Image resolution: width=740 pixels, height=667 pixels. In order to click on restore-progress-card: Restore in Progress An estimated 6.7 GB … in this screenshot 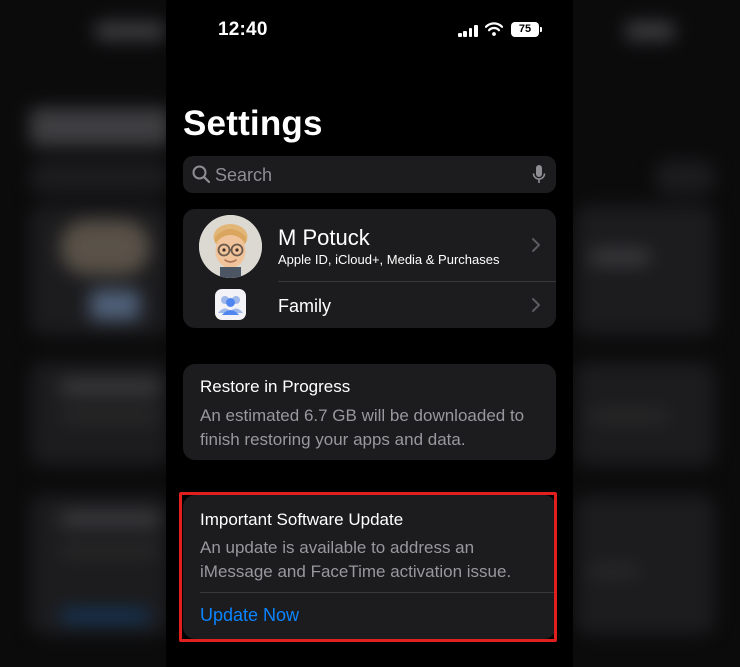, I will do `click(369, 412)`.